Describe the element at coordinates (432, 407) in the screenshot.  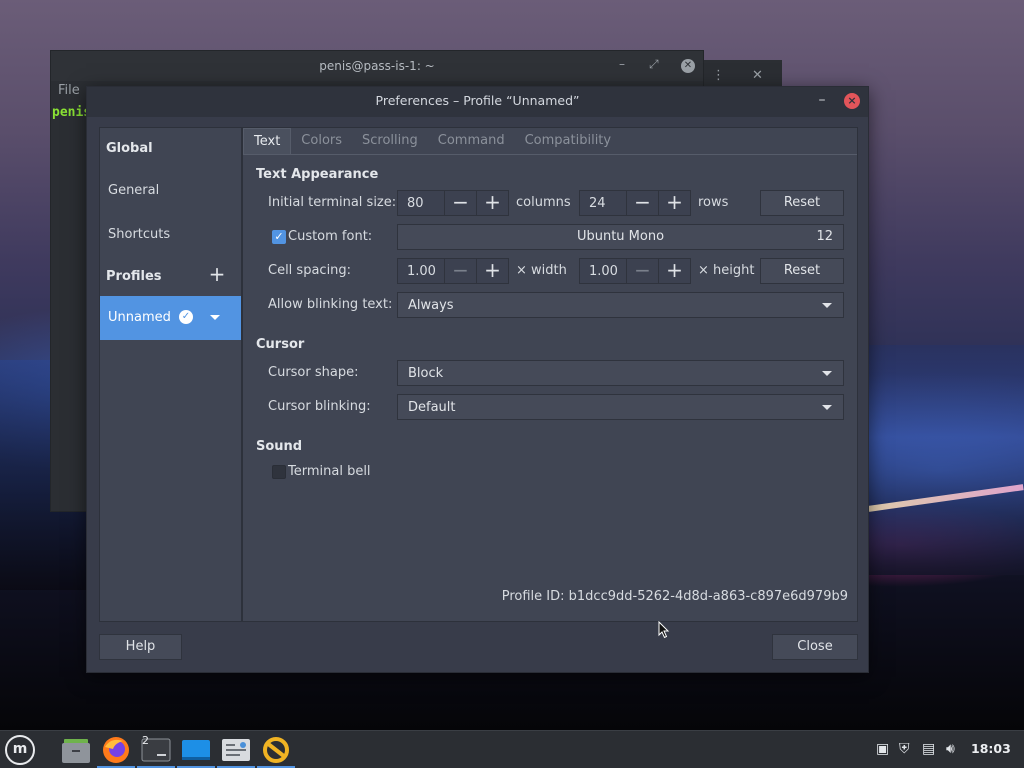
I see `cursor-blinking-value: Default` at that location.